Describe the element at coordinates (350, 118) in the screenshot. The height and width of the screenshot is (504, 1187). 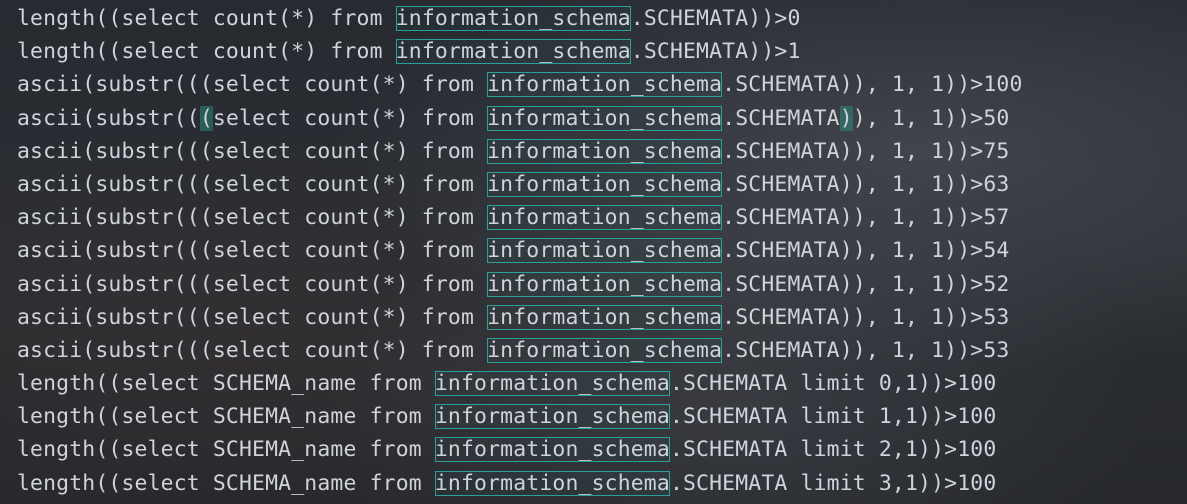
I see `code-text: select count(*) from` at that location.